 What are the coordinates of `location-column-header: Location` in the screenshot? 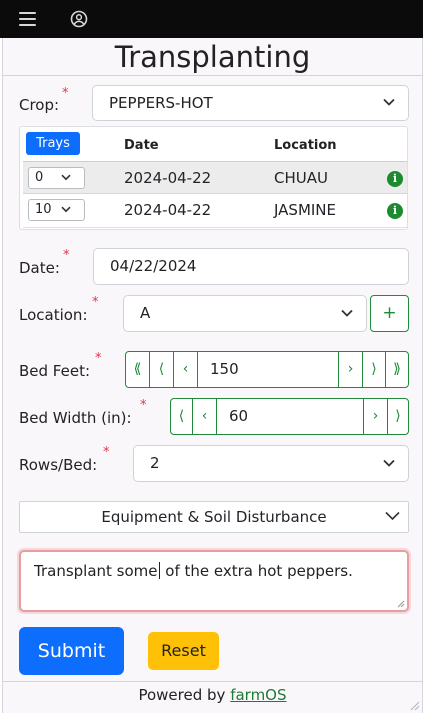 It's located at (305, 145).